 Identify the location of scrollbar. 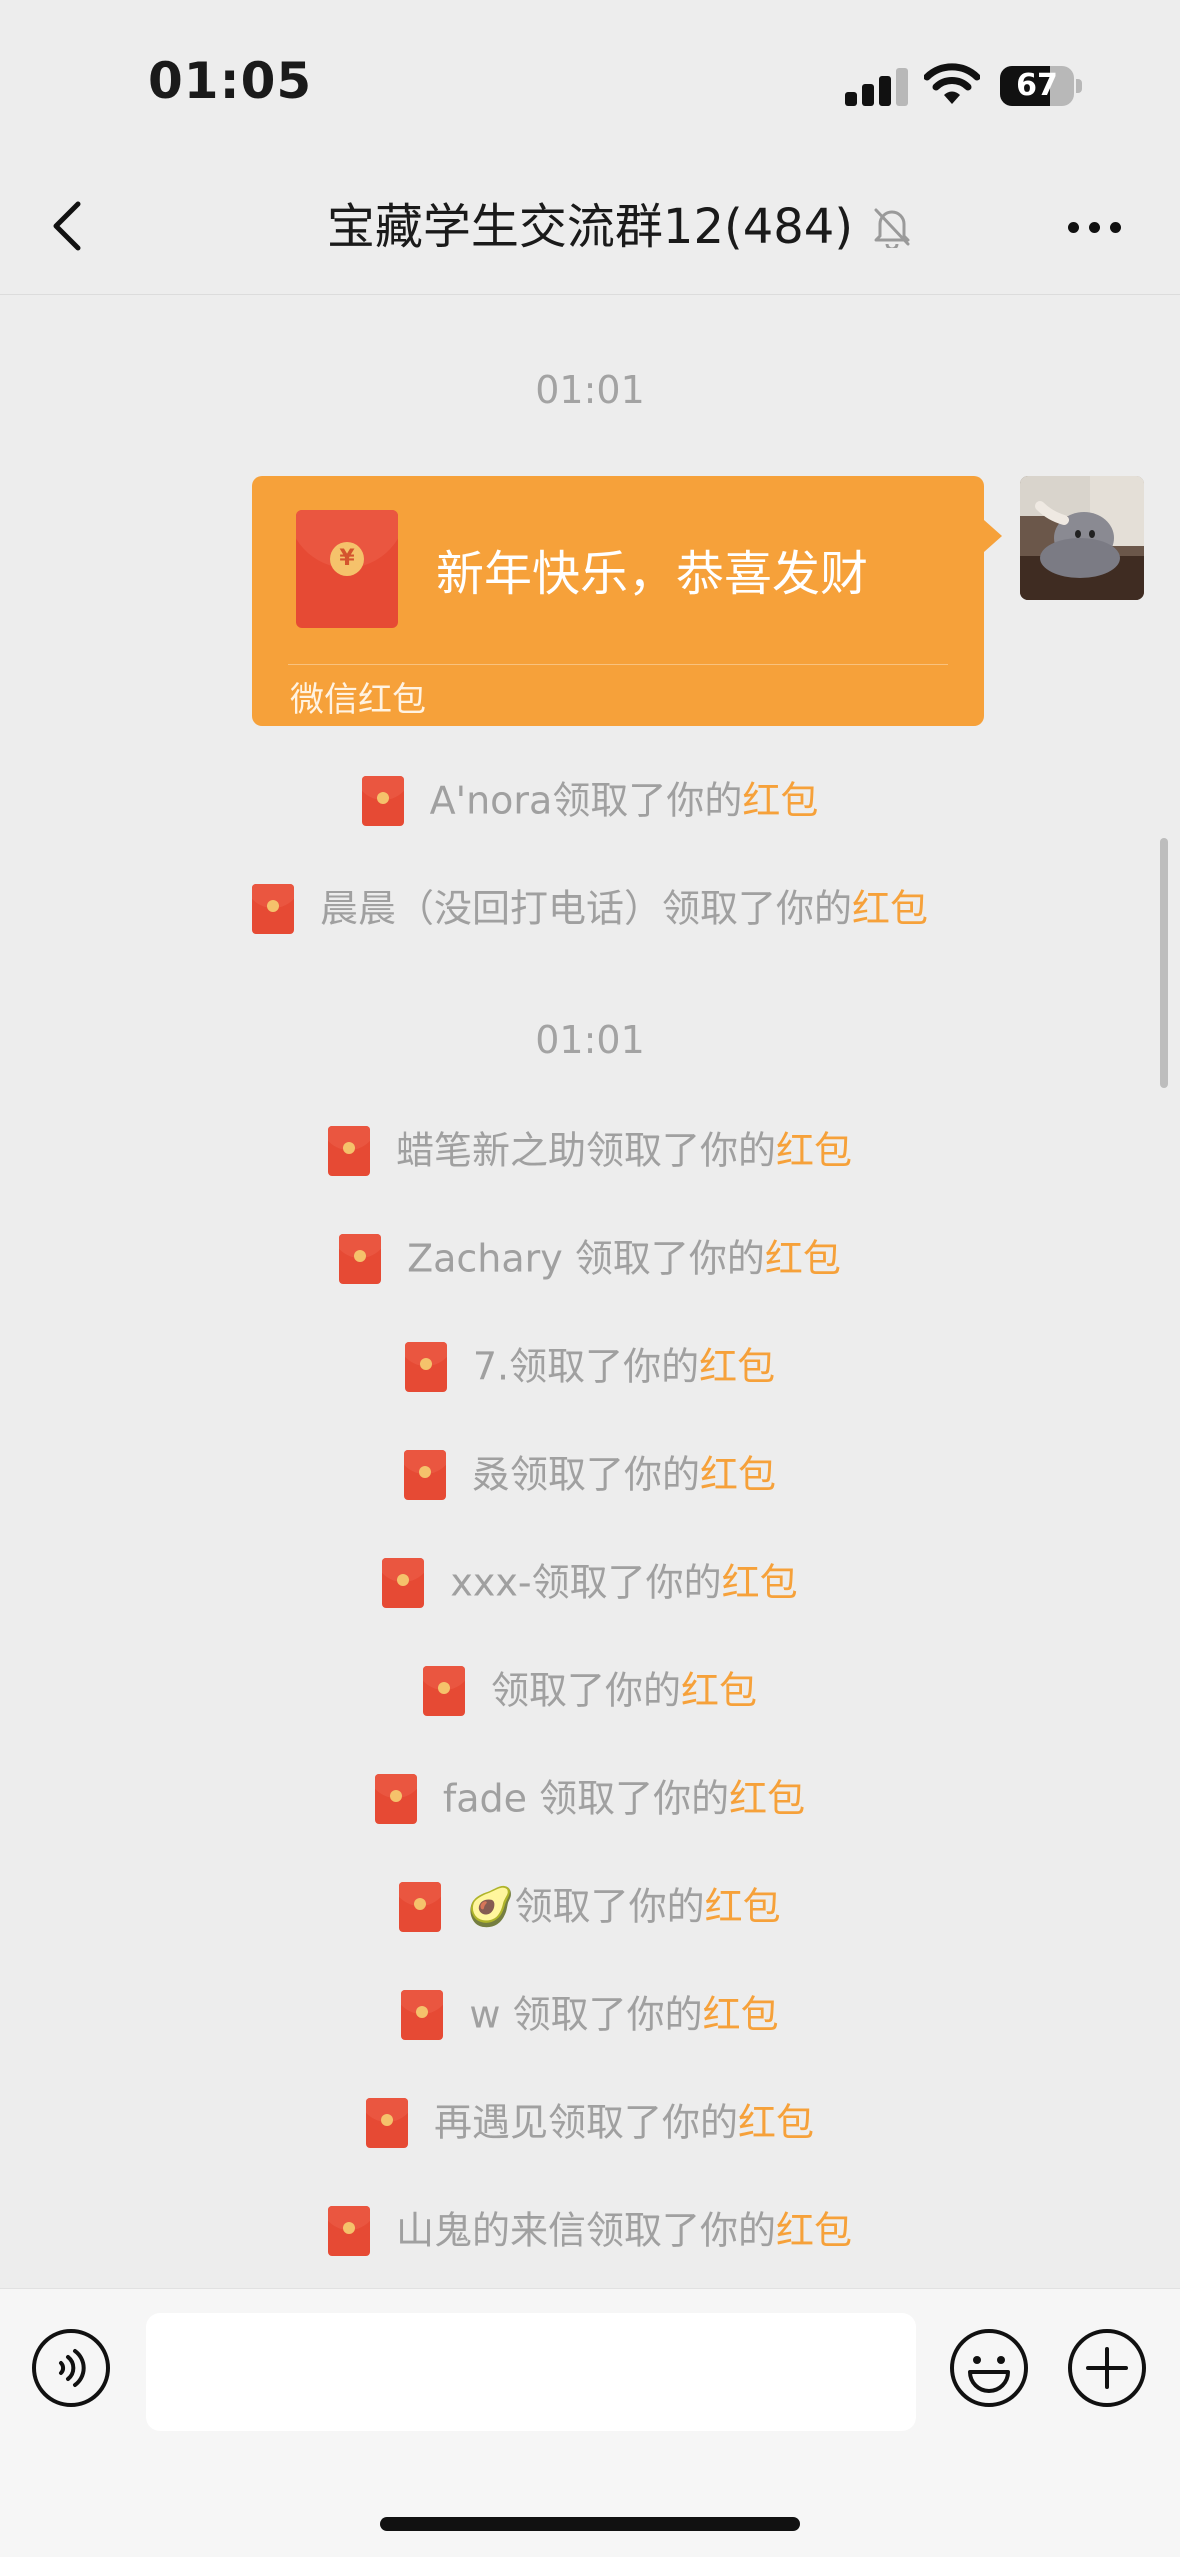
(1164, 963).